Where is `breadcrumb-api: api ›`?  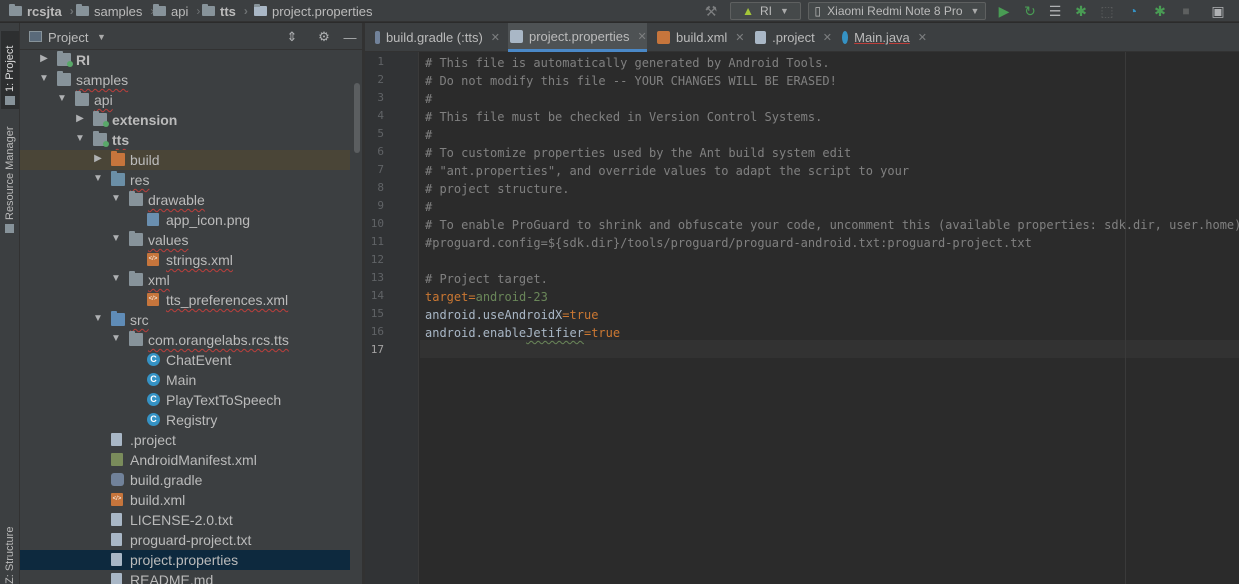
breadcrumb-api: api › is located at coordinates (176, 11).